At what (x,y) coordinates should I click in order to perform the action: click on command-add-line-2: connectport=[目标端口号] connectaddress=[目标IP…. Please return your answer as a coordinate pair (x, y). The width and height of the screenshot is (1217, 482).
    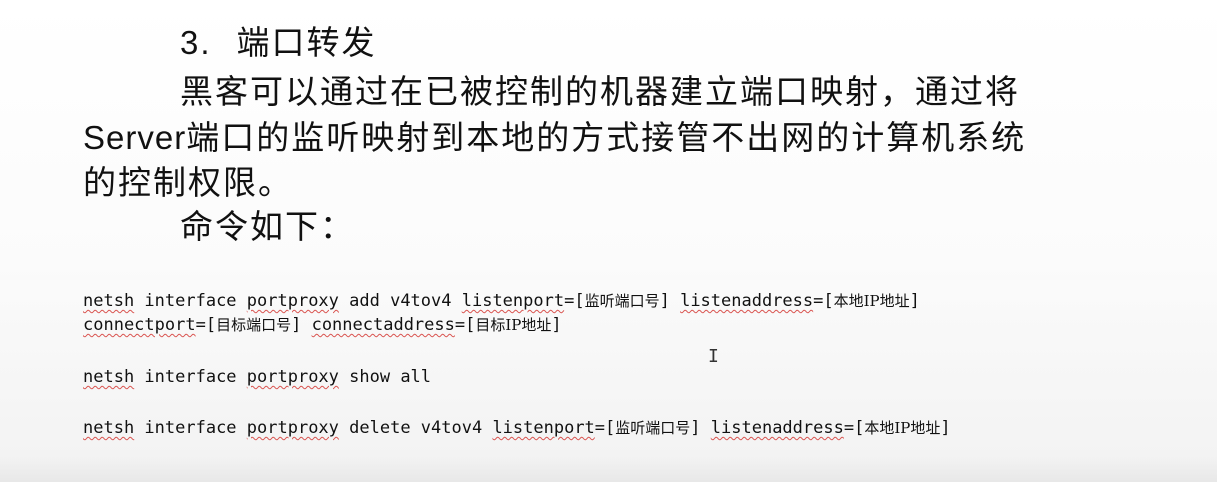
    Looking at the image, I should click on (322, 325).